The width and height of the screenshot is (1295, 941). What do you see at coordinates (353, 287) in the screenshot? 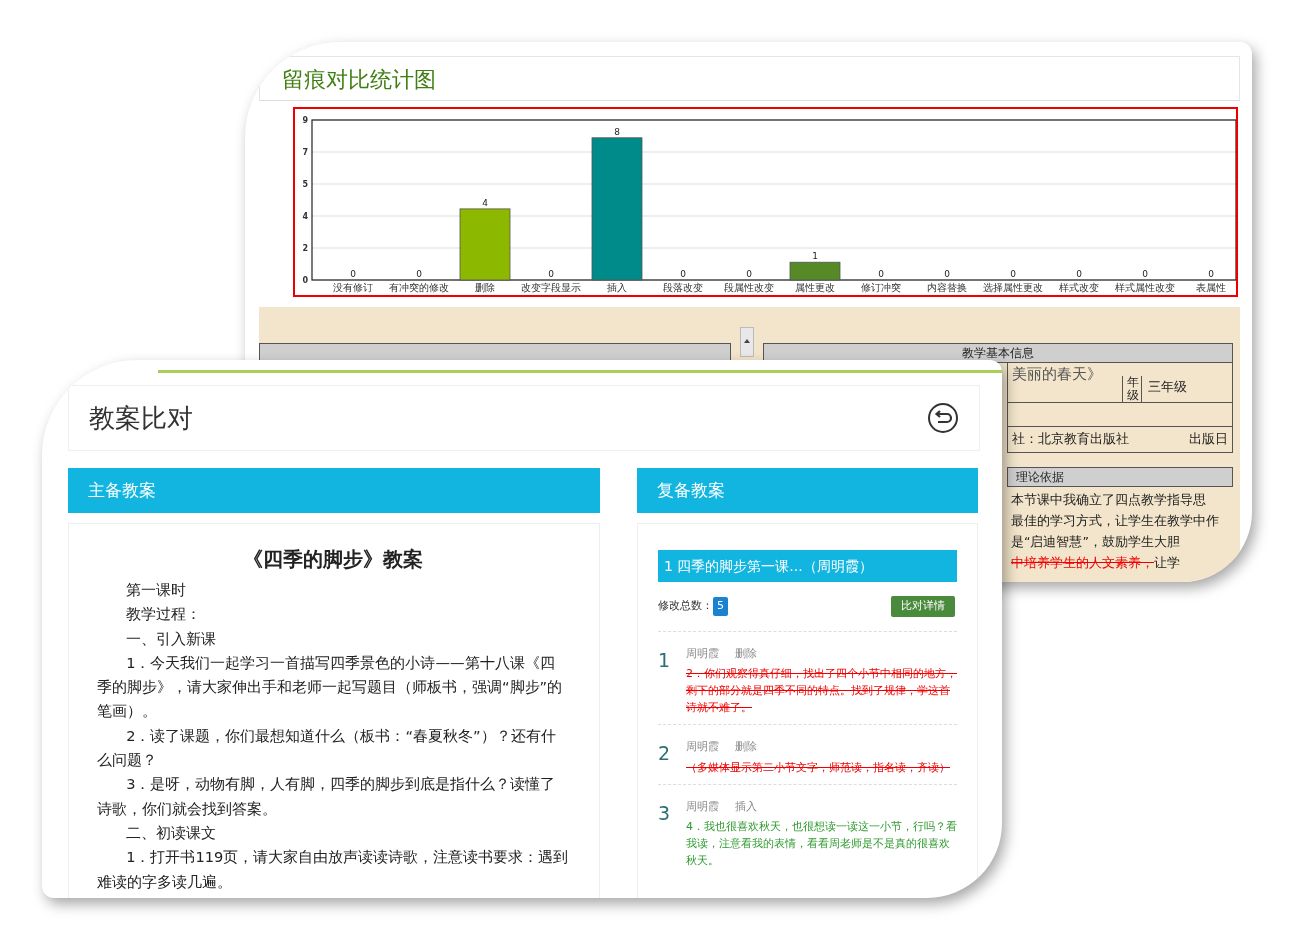
I see `category-label: 没有修订` at bounding box center [353, 287].